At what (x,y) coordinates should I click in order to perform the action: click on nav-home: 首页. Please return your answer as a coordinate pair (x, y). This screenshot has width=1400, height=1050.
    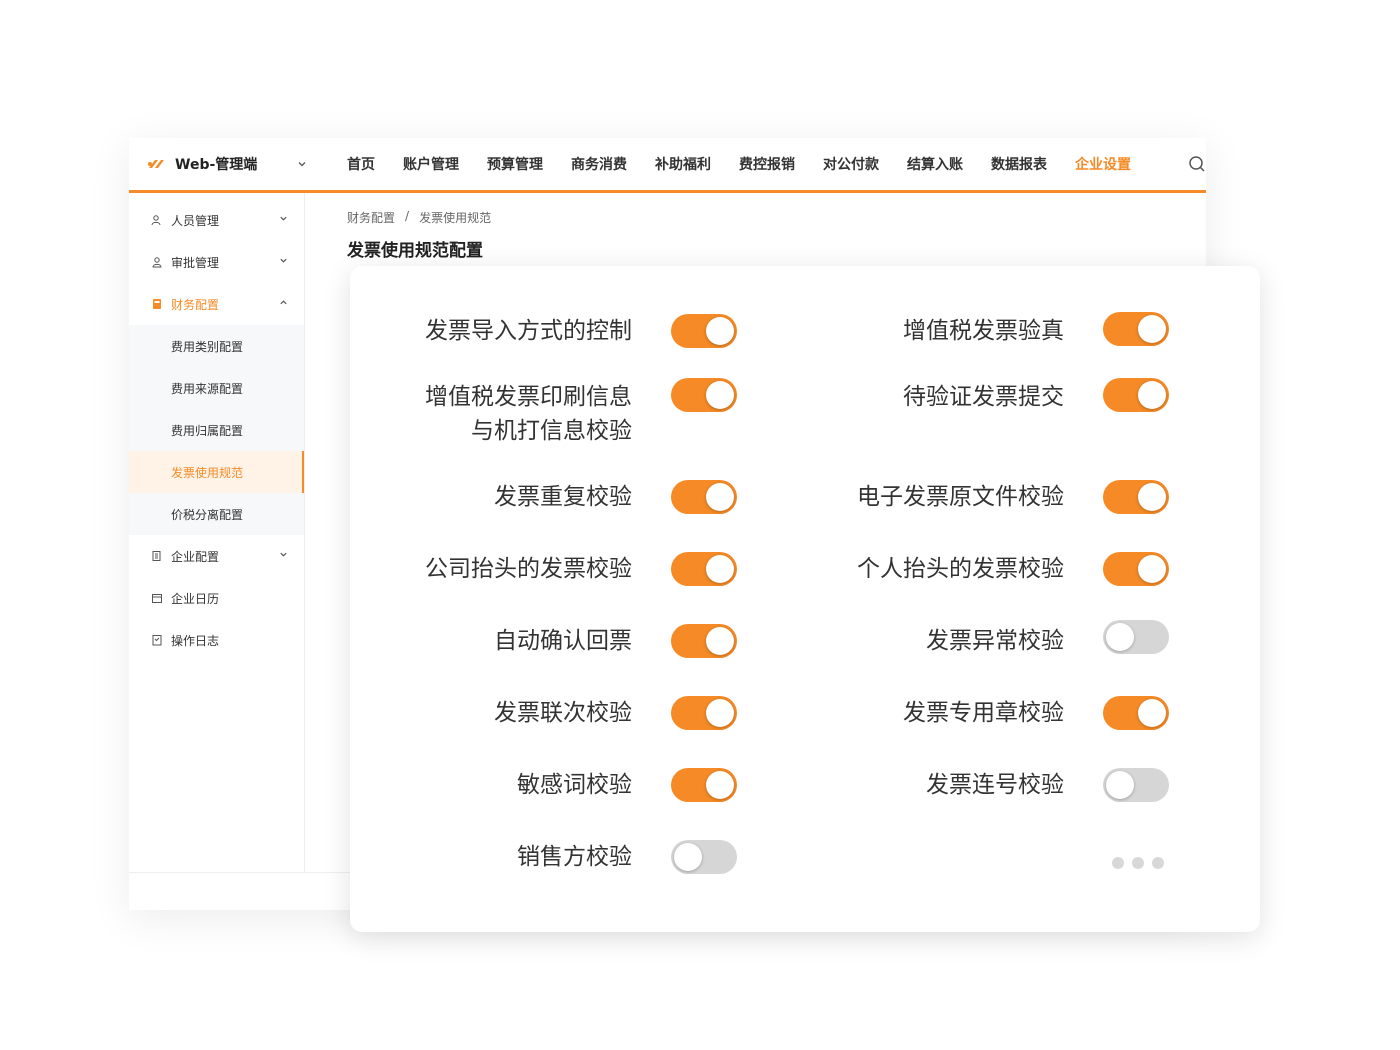
    Looking at the image, I should click on (361, 164).